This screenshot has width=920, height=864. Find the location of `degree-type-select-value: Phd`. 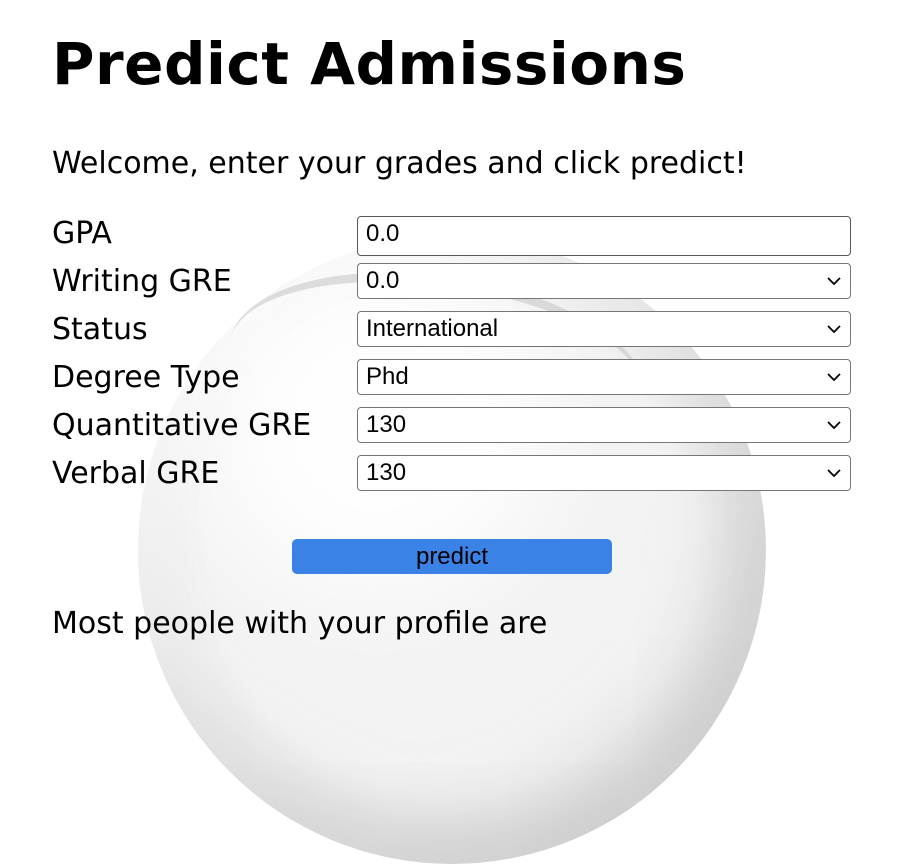

degree-type-select-value: Phd is located at coordinates (387, 376).